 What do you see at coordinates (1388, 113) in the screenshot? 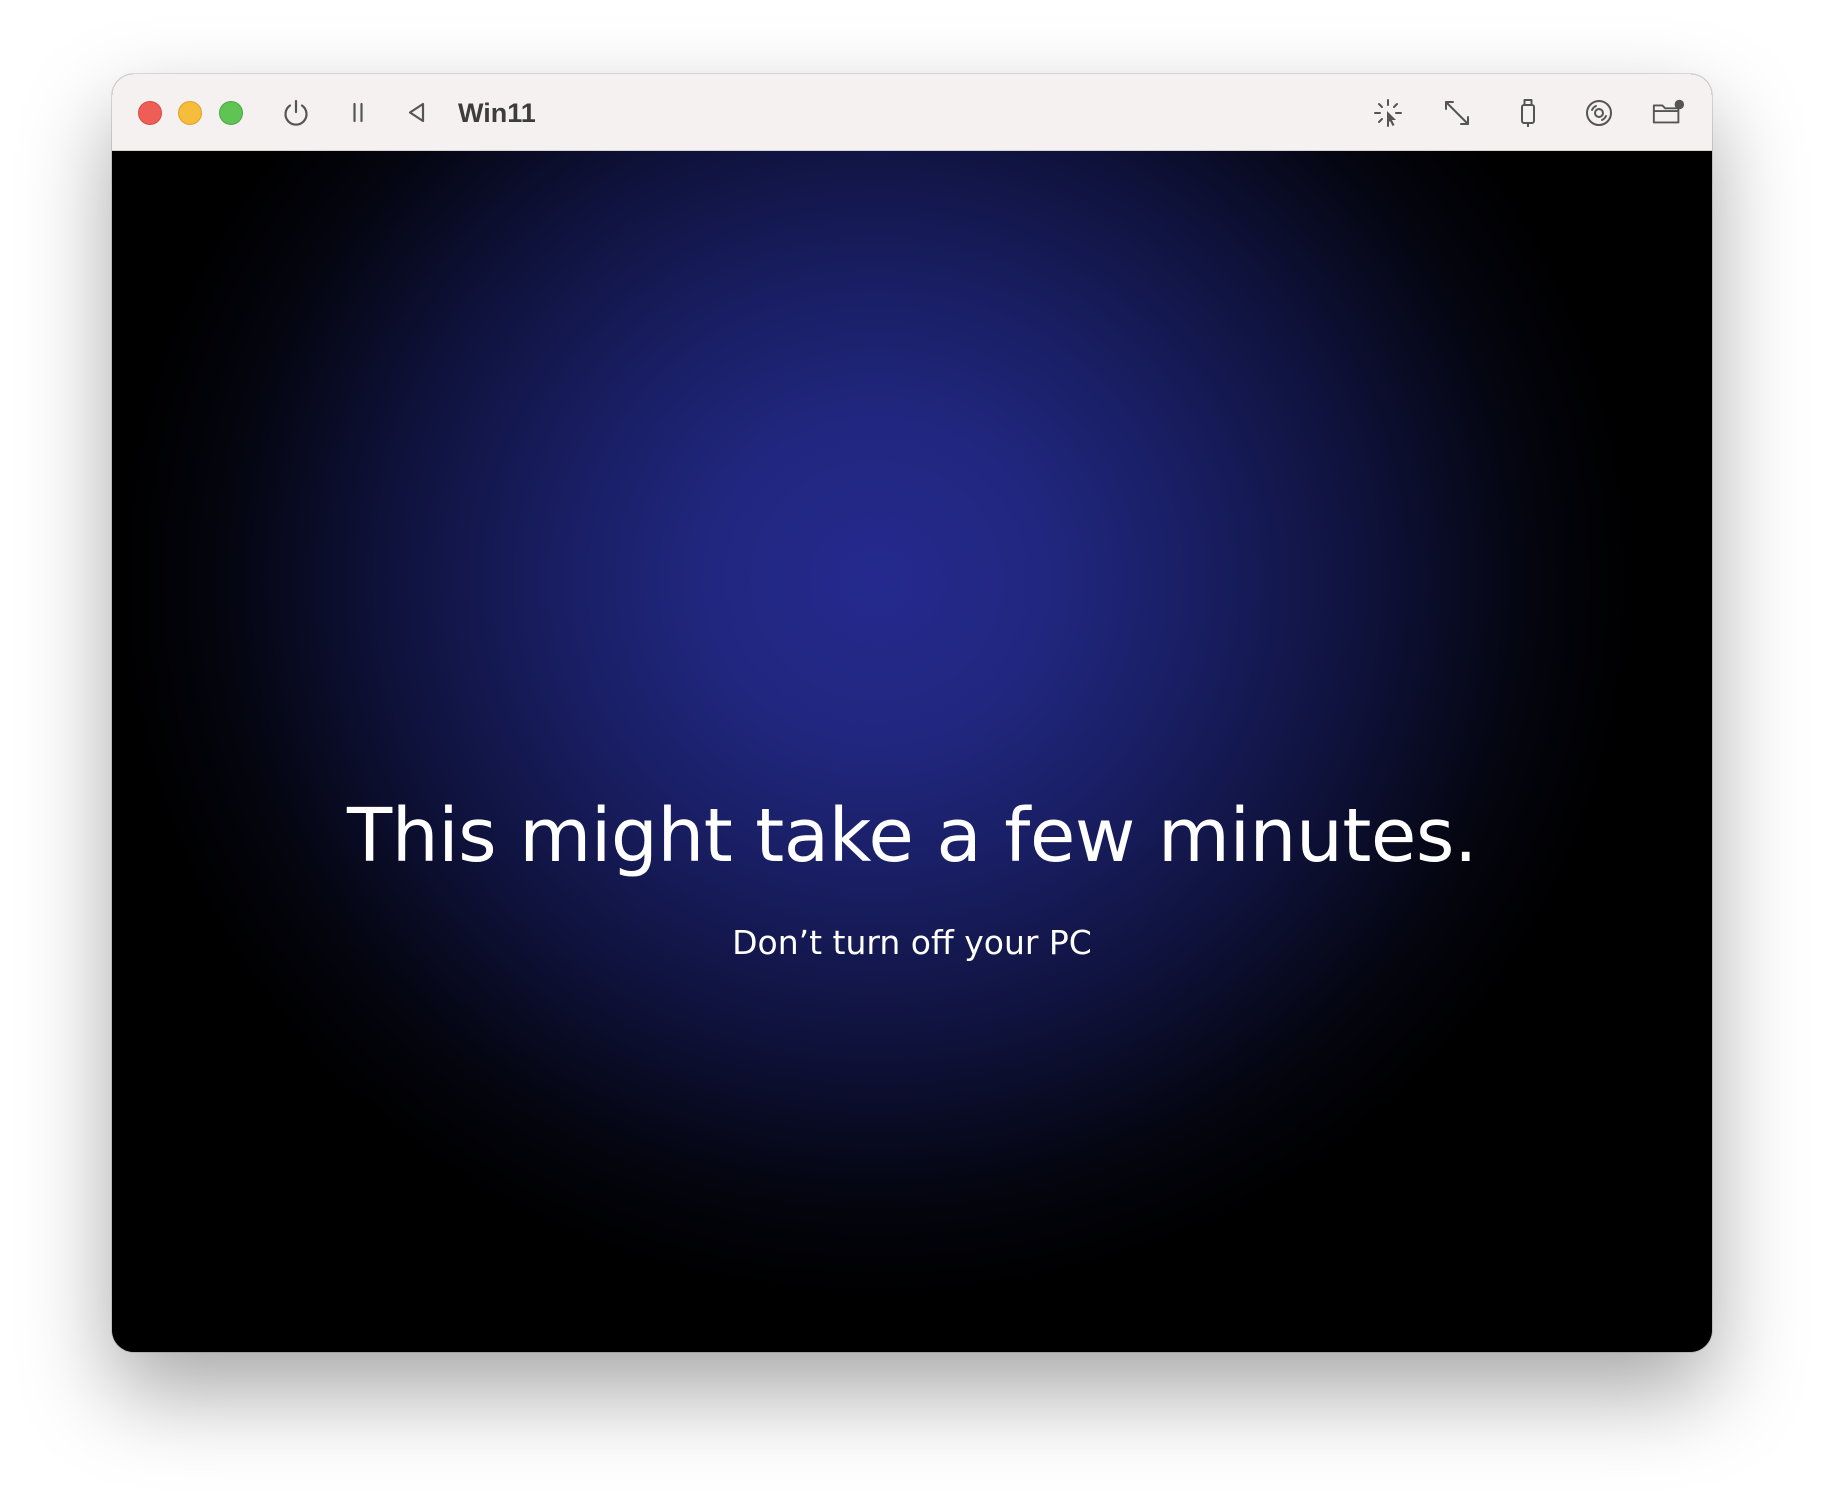
I see `capture-pointer-icon` at bounding box center [1388, 113].